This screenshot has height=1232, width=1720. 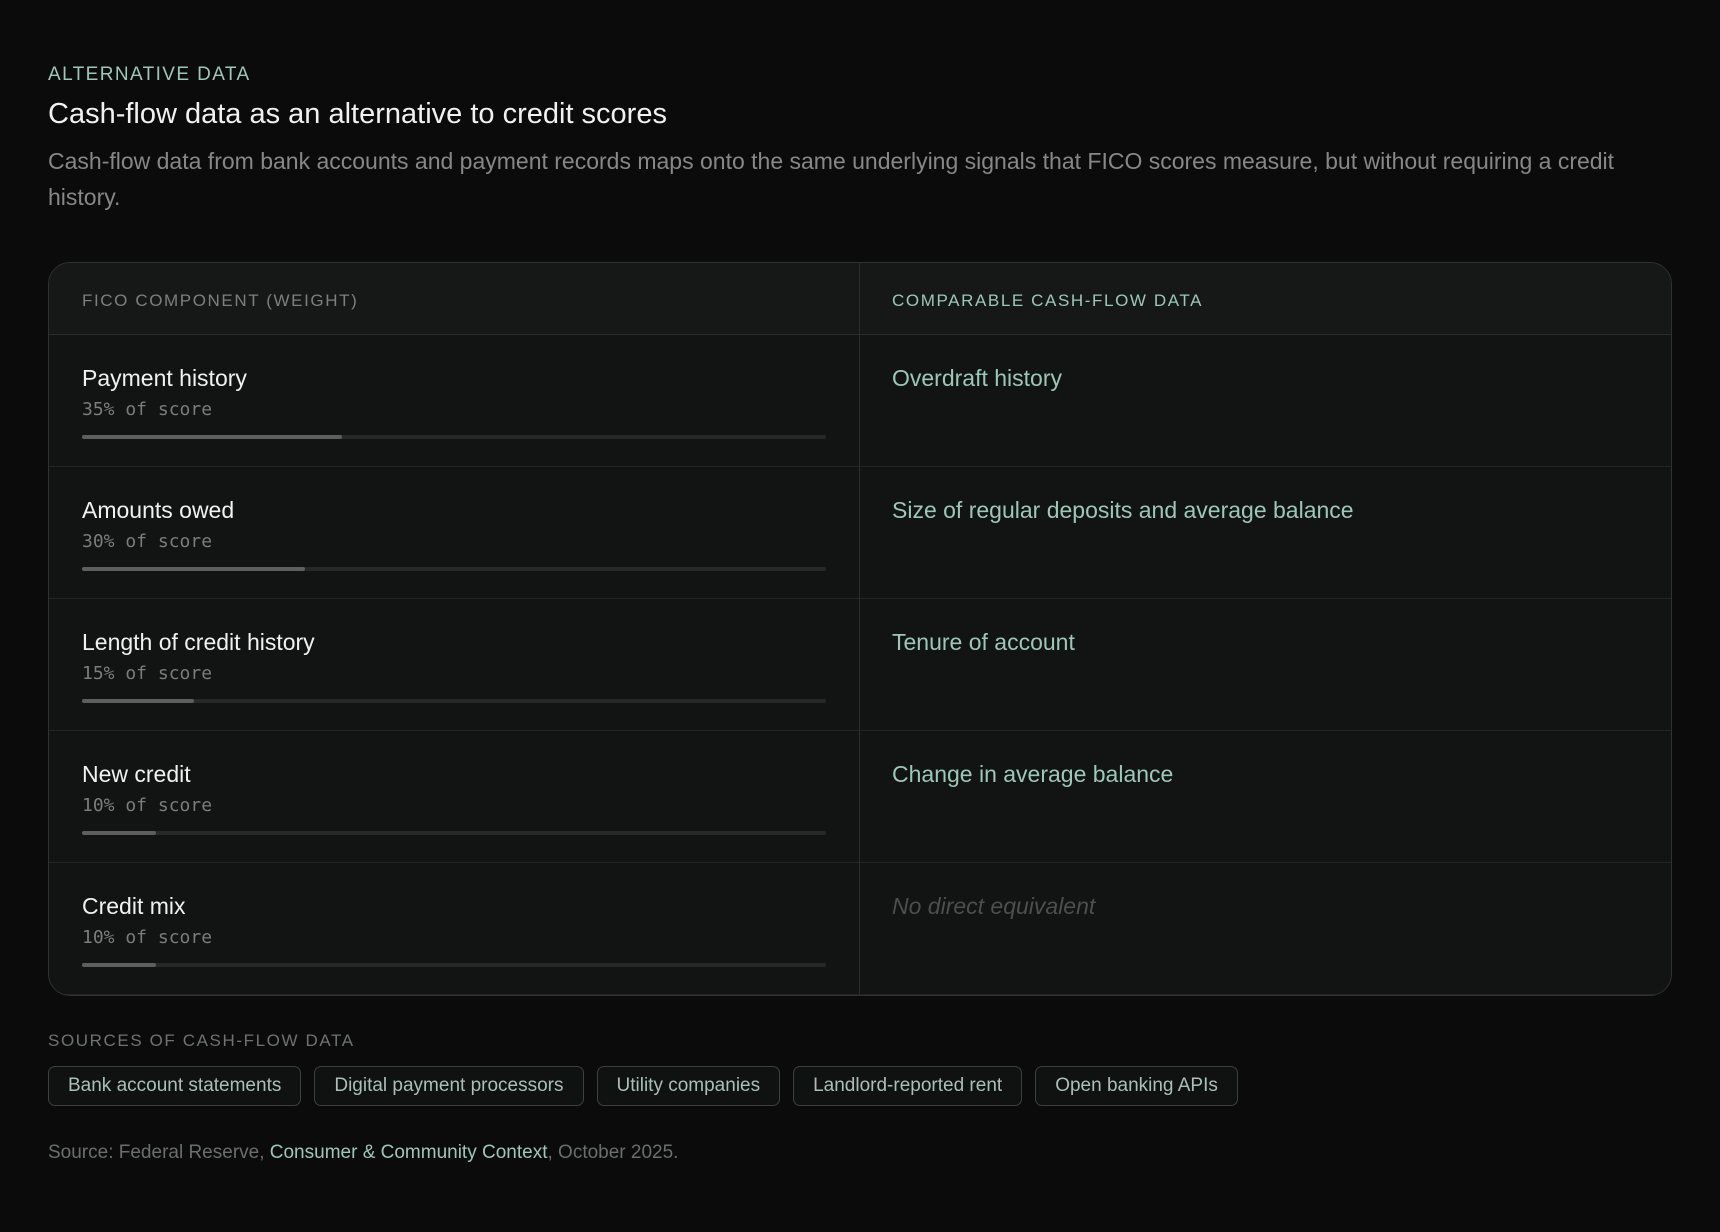 What do you see at coordinates (409, 1152) in the screenshot?
I see `source-link: Consumer & Community Context` at bounding box center [409, 1152].